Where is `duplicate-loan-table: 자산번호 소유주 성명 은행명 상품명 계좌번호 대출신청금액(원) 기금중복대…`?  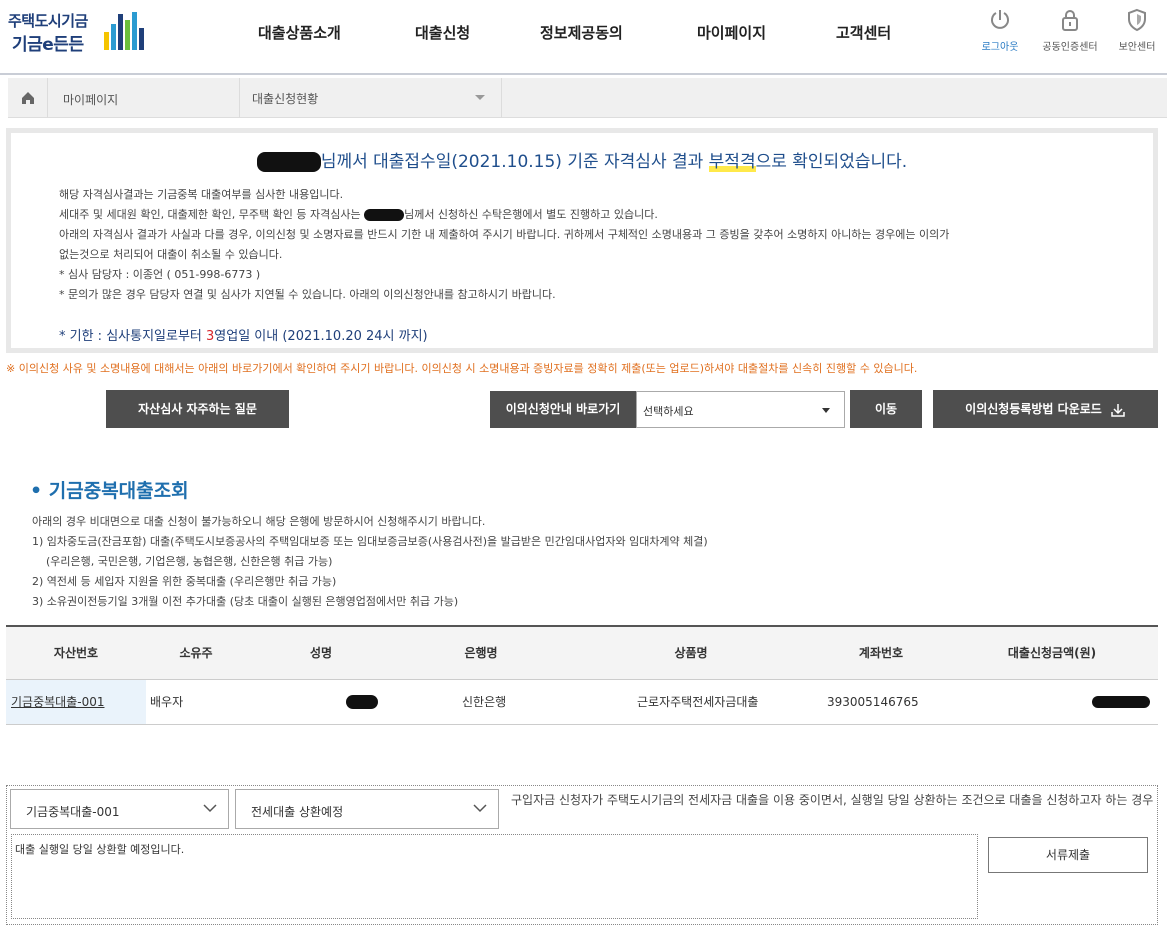 duplicate-loan-table: 자산번호 소유주 성명 은행명 상품명 계좌번호 대출신청금액(원) 기금중복대… is located at coordinates (582, 675).